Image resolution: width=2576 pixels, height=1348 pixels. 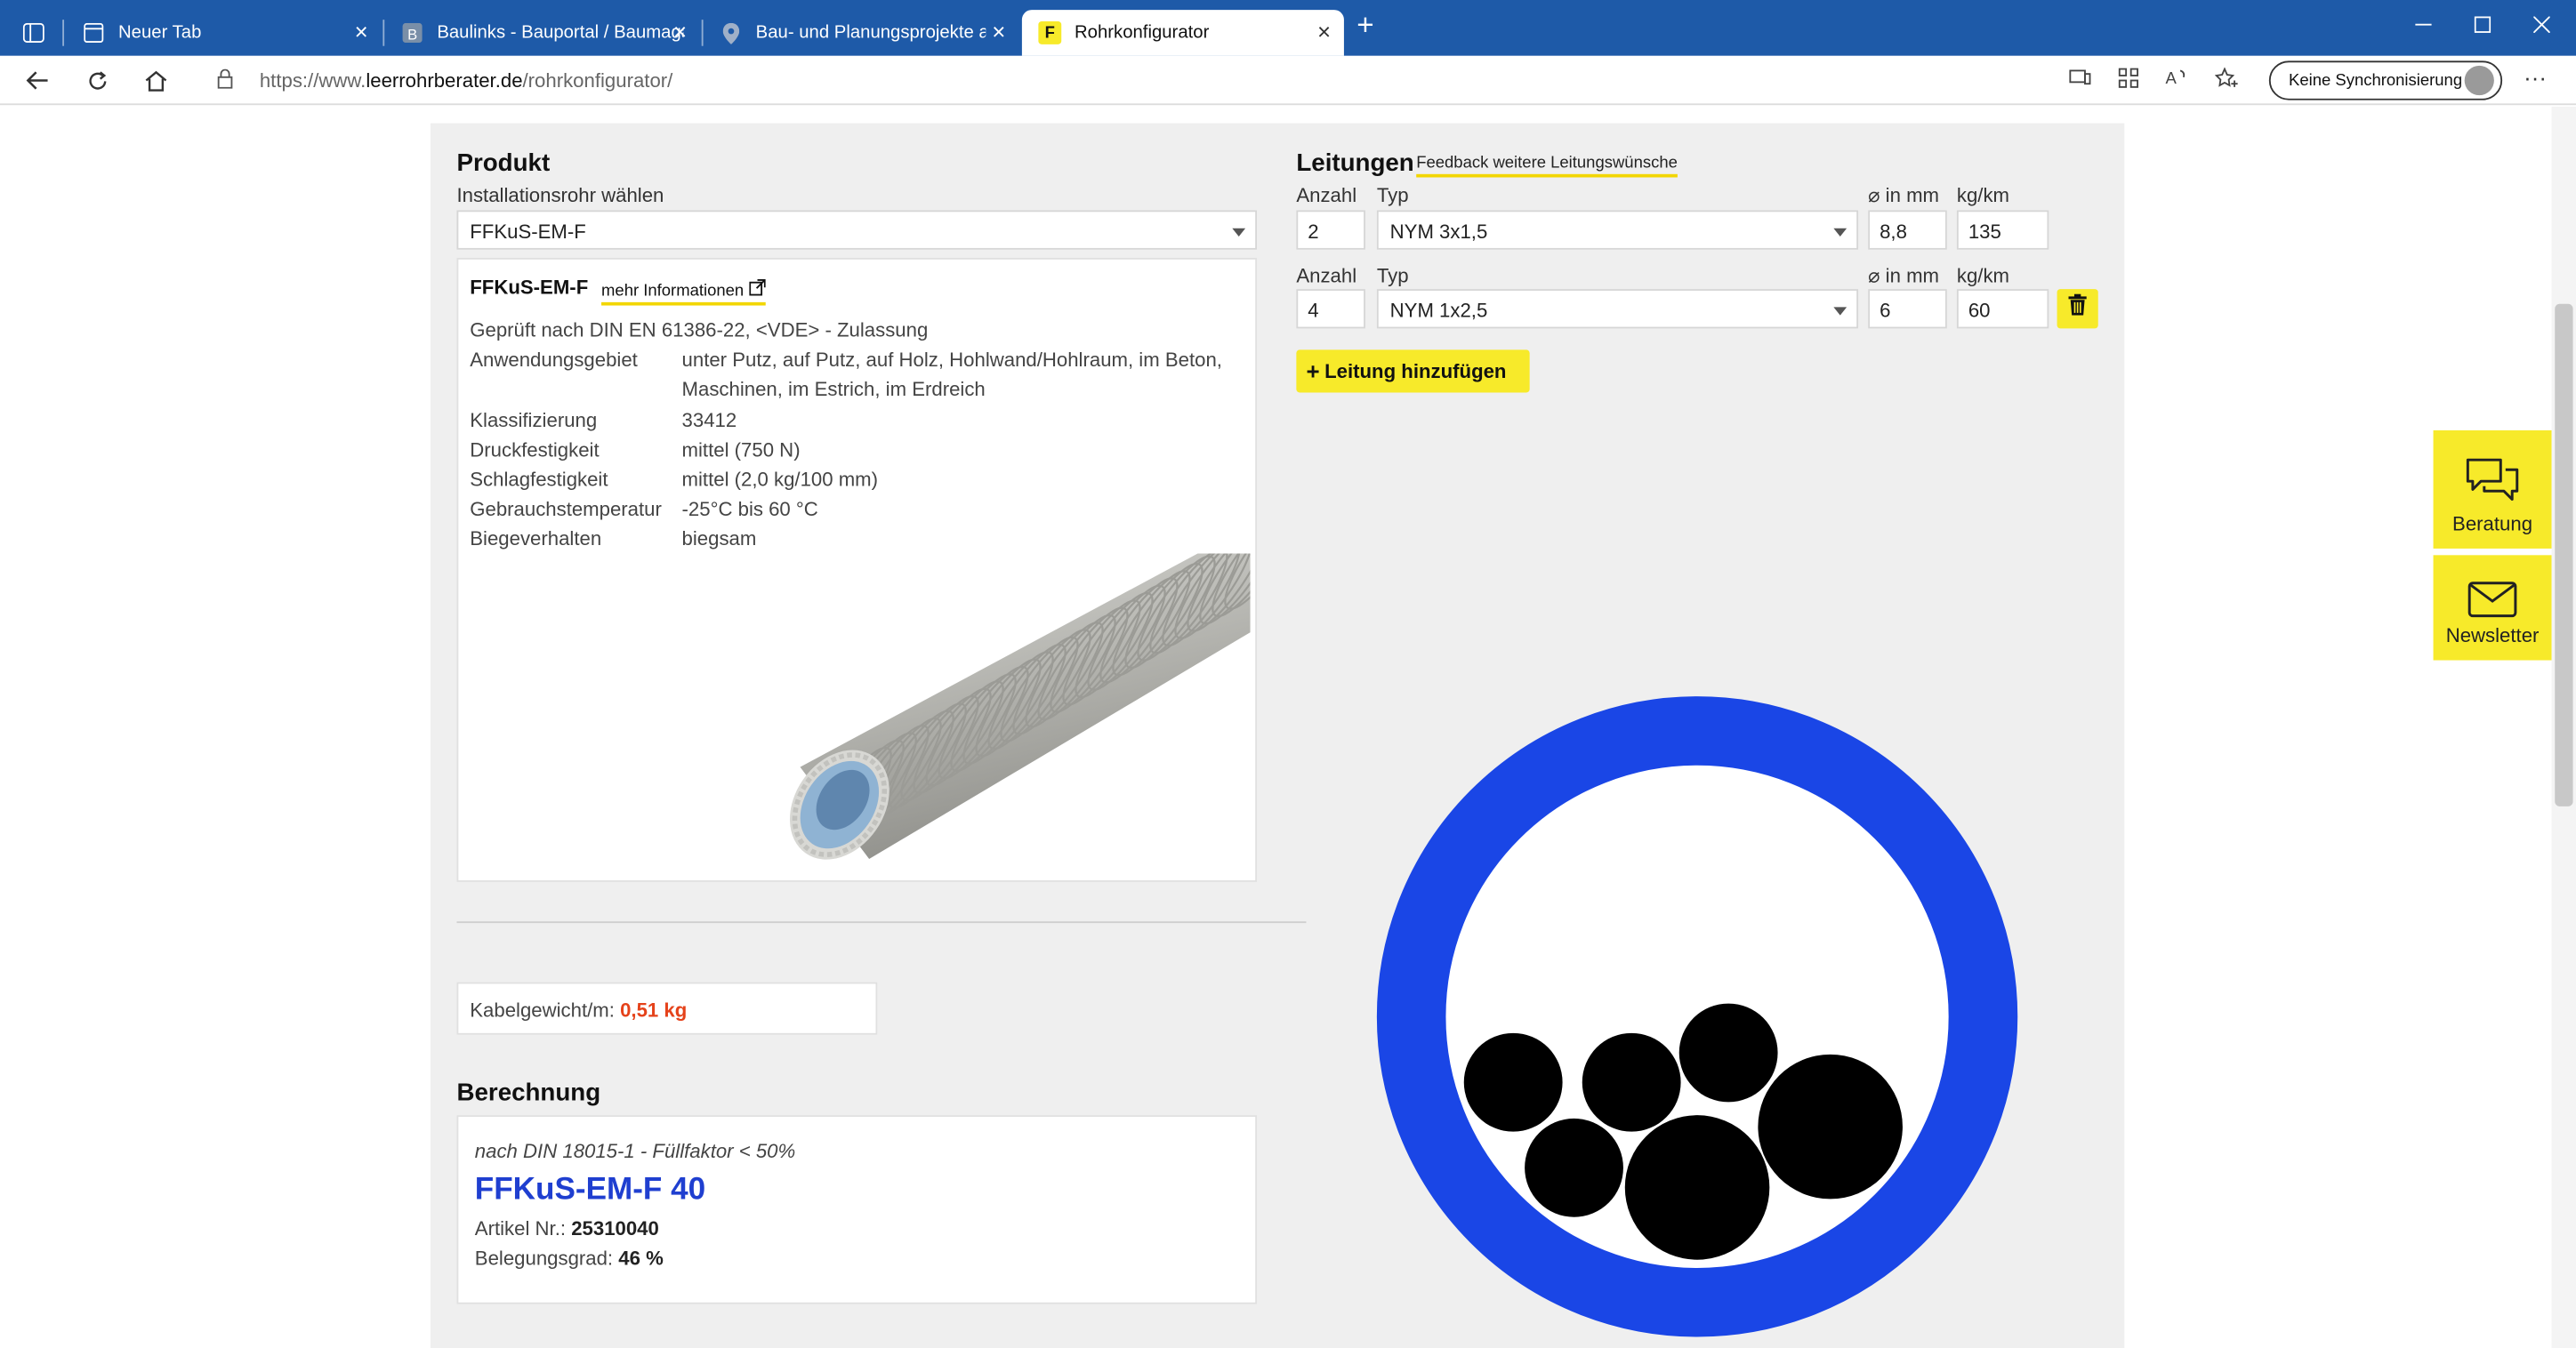 What do you see at coordinates (1547, 166) in the screenshot?
I see `feedback-link: Feedback weitere Leitungswünsche` at bounding box center [1547, 166].